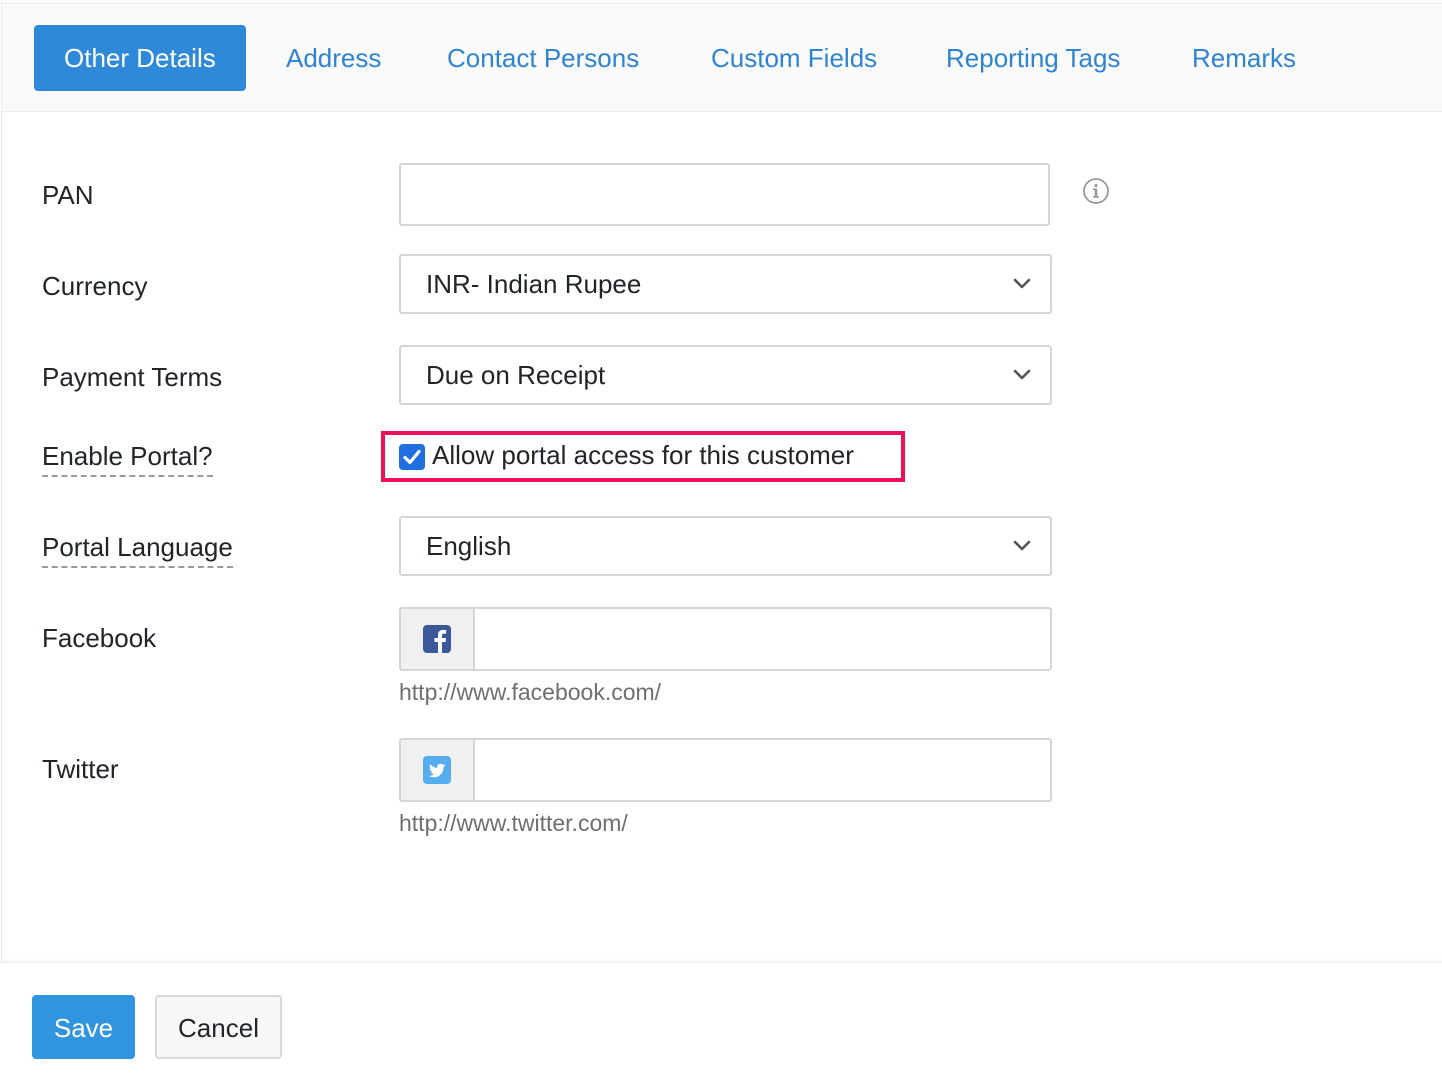 This screenshot has width=1442, height=1089. What do you see at coordinates (127, 459) in the screenshot?
I see `enable-portal-label: Enable Portal?` at bounding box center [127, 459].